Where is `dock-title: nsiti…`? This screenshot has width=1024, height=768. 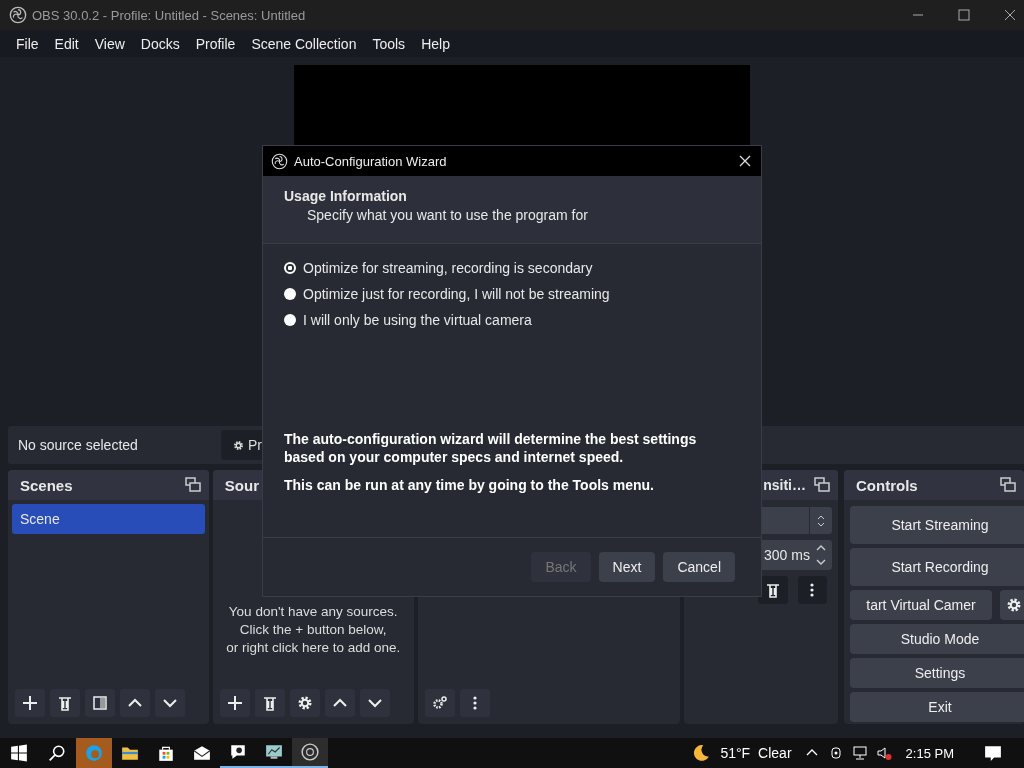
dock-title: nsiti… is located at coordinates (784, 485).